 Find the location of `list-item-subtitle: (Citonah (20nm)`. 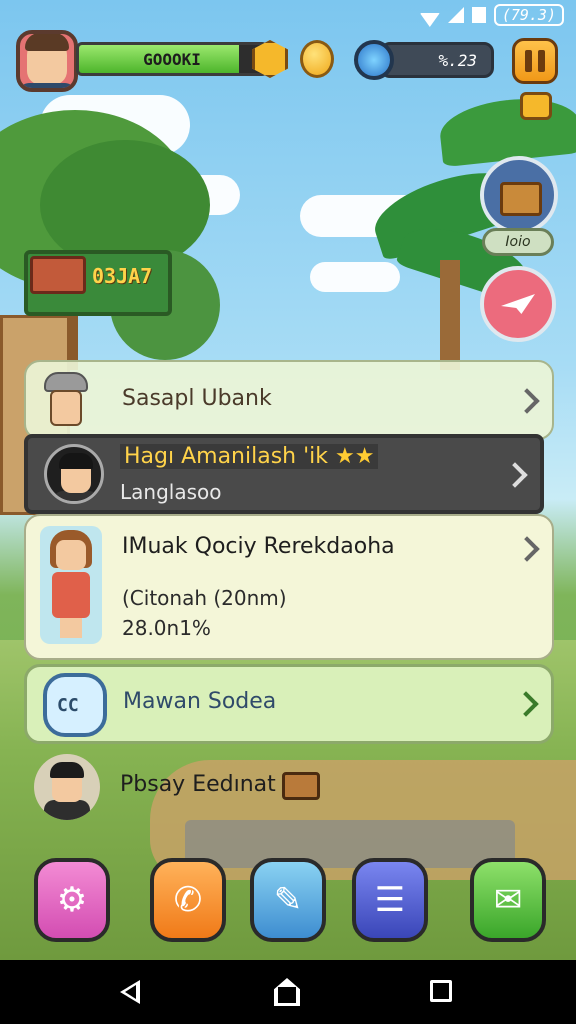

list-item-subtitle: (Citonah (20nm) is located at coordinates (204, 598).